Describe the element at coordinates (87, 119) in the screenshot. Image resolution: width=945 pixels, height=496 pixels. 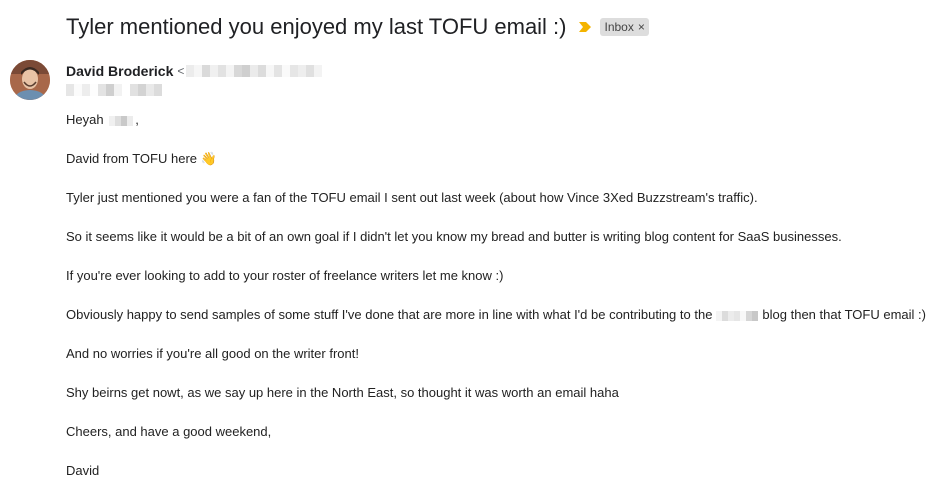
I see `greeting-text: Heyah` at that location.